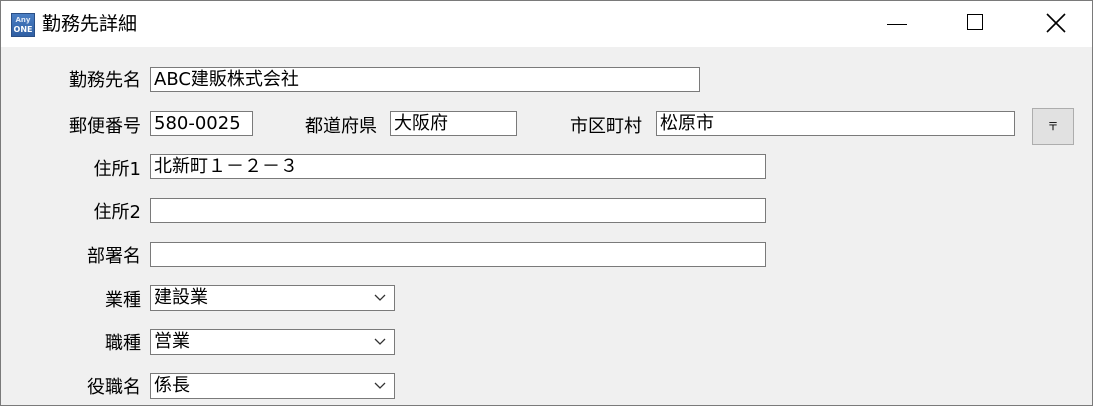 This screenshot has width=1093, height=406. Describe the element at coordinates (835, 123) in the screenshot. I see `city-field: 松原市` at that location.